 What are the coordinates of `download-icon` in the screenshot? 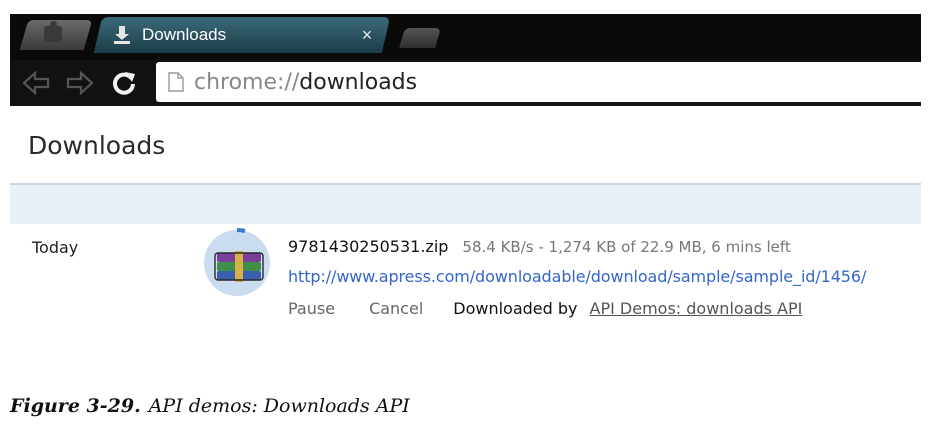 It's located at (122, 35).